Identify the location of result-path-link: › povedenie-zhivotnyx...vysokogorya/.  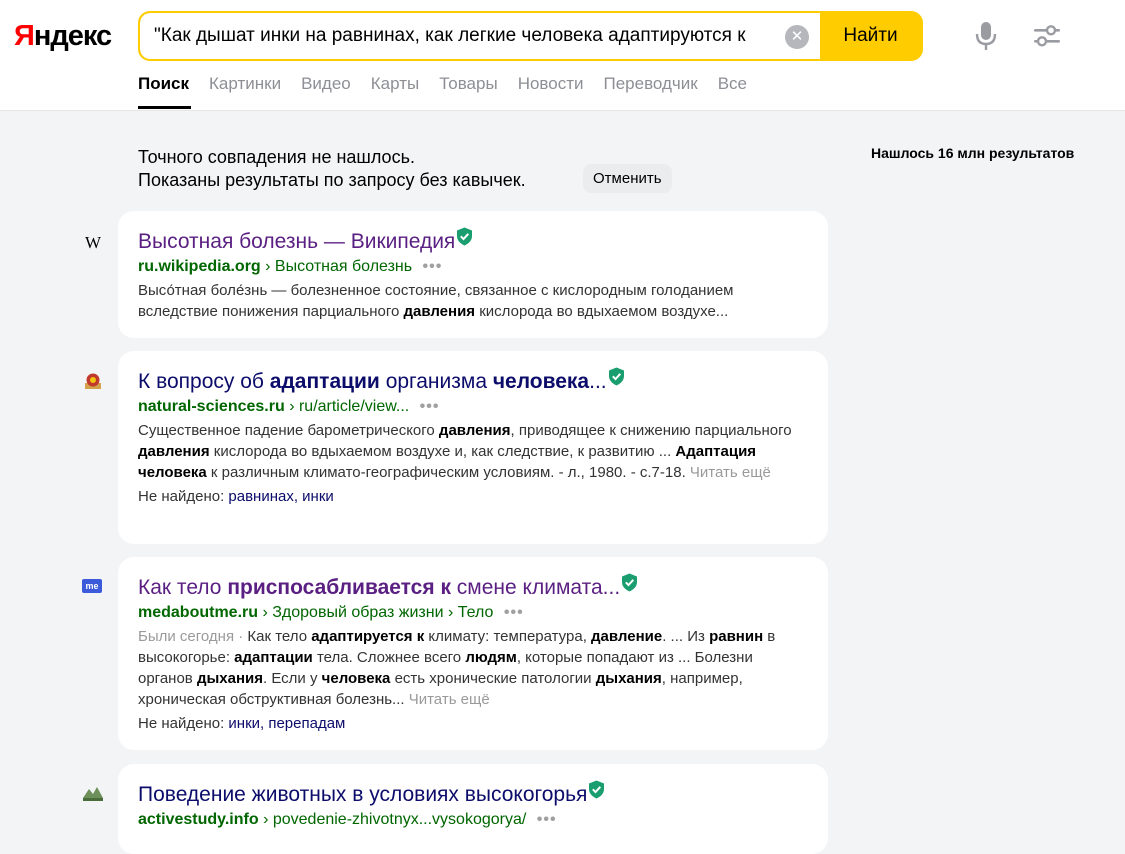
(394, 819).